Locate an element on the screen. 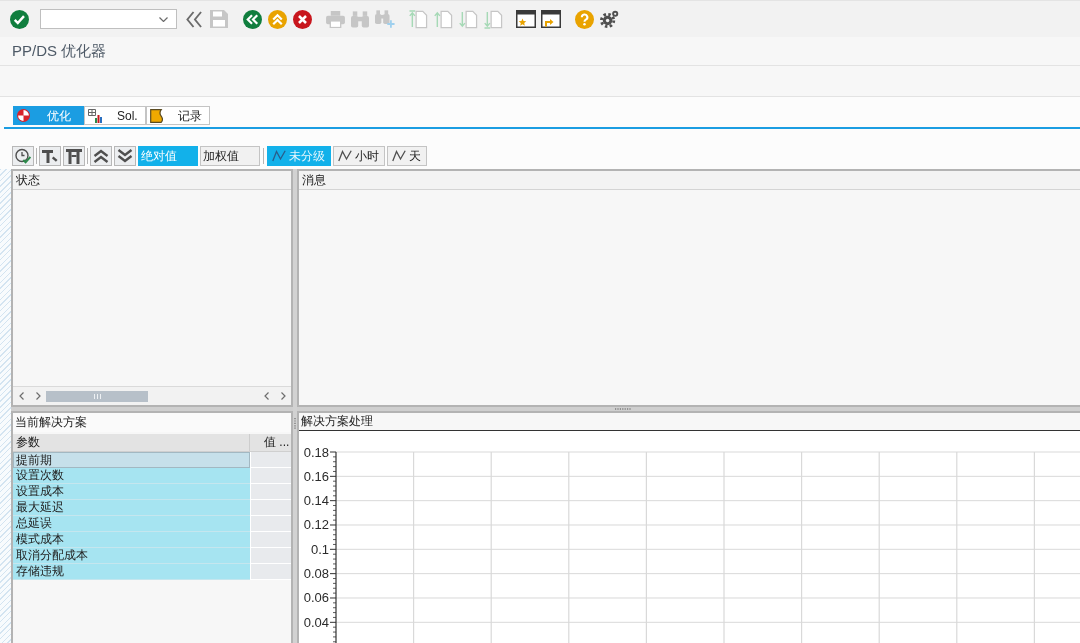 This screenshot has width=1080, height=643. clock-check-icon is located at coordinates (23, 156).